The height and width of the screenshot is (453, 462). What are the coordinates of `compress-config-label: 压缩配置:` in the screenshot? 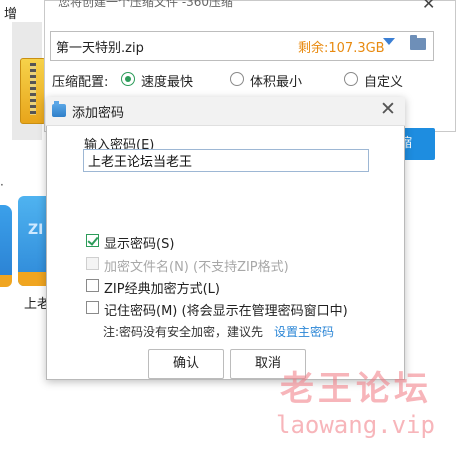 It's located at (80, 82).